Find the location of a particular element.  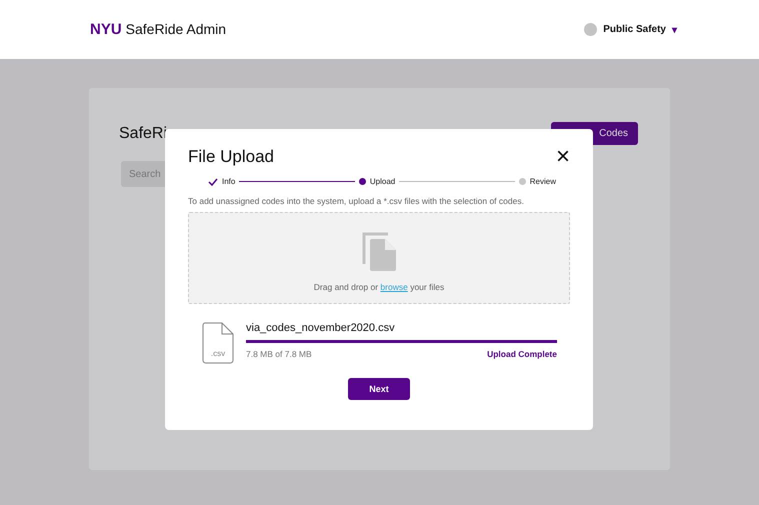

step-label: Review is located at coordinates (543, 181).